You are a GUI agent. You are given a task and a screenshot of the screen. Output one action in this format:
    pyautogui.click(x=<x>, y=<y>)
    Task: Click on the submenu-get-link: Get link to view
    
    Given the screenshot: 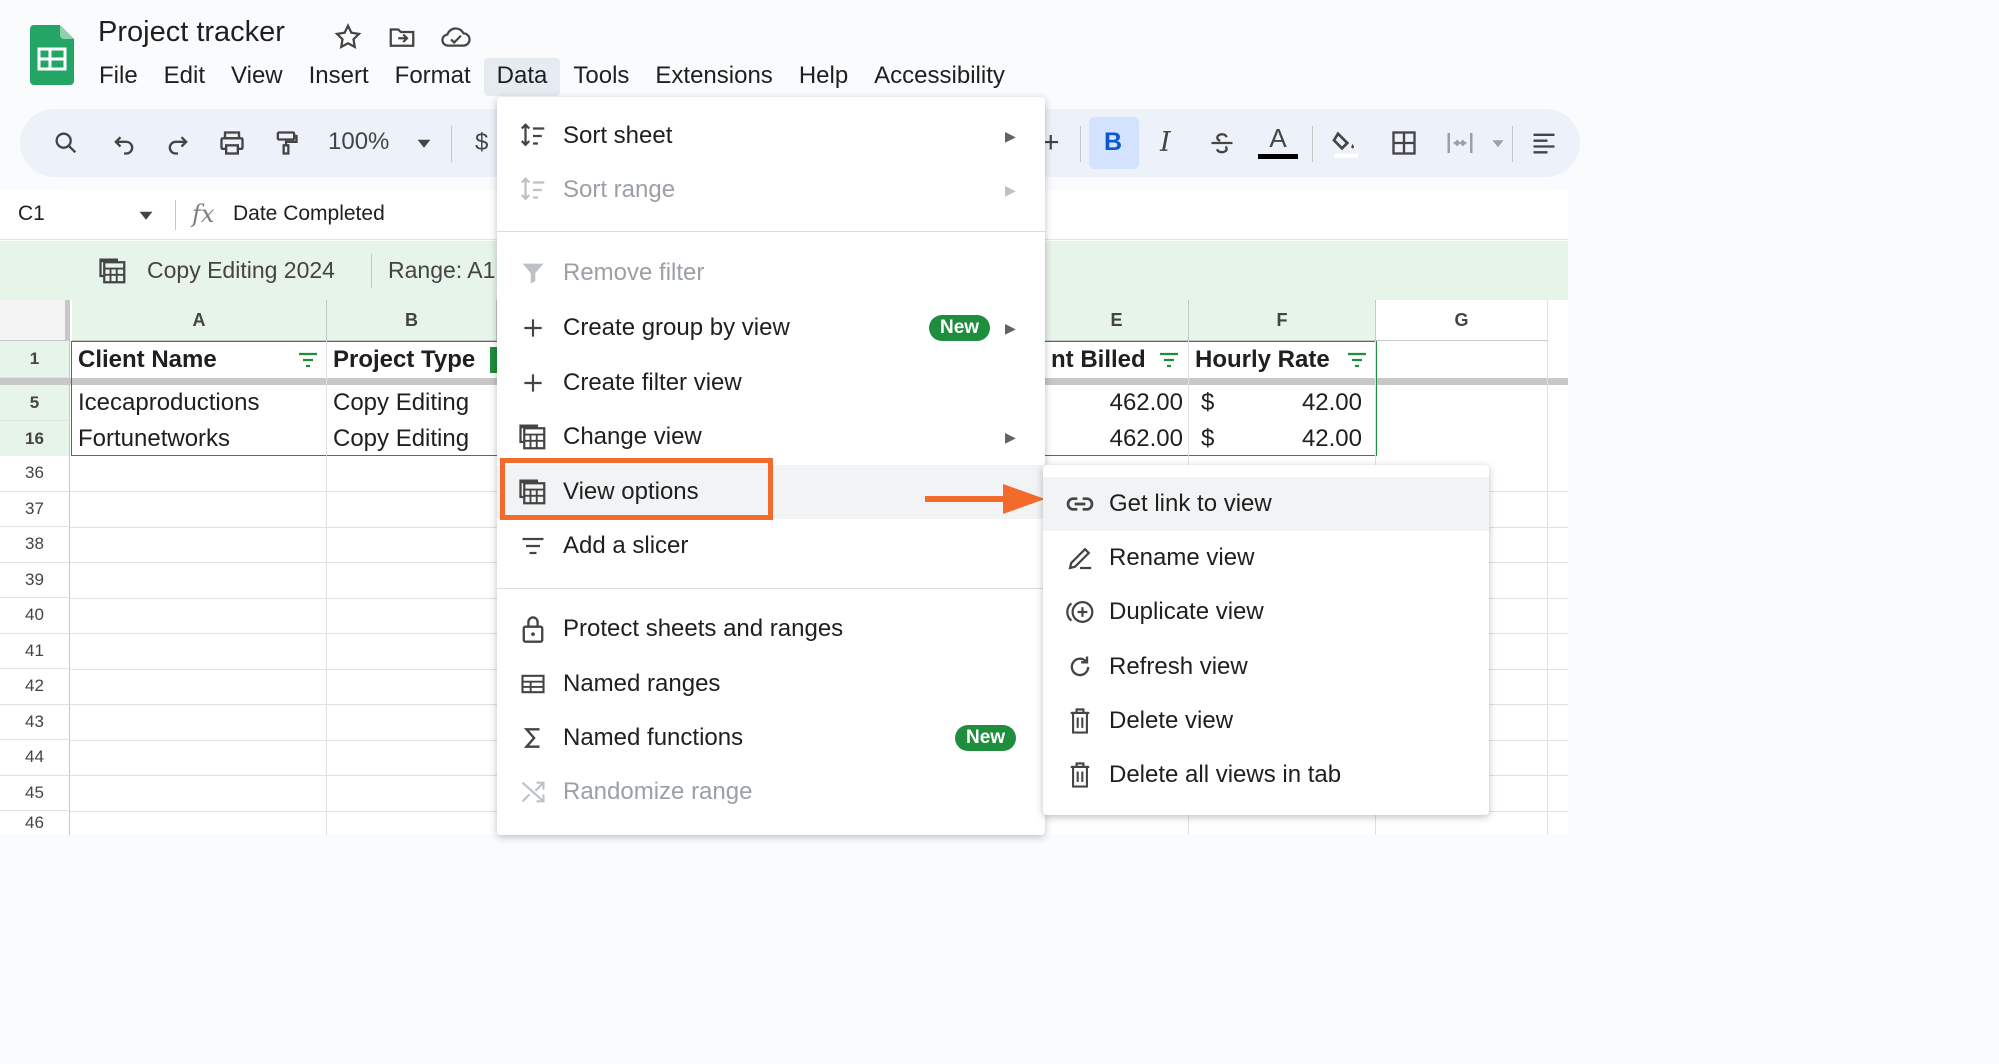 What is the action you would take?
    pyautogui.click(x=1266, y=504)
    